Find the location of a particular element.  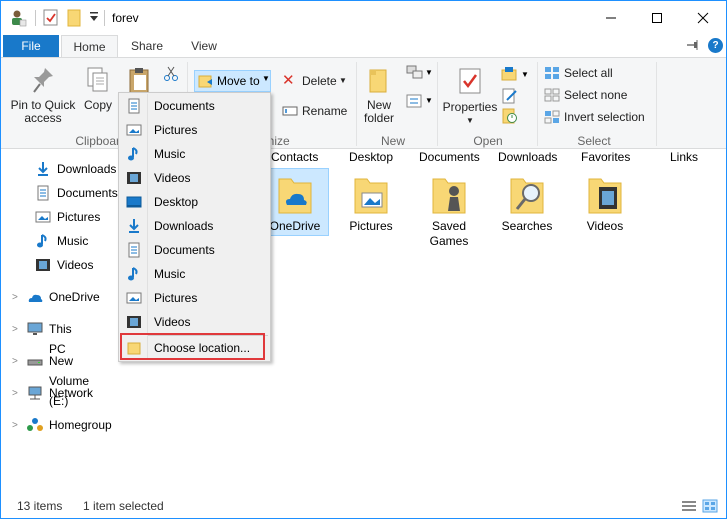

menu-item-pictures: Pictures is located at coordinates (195, 130).